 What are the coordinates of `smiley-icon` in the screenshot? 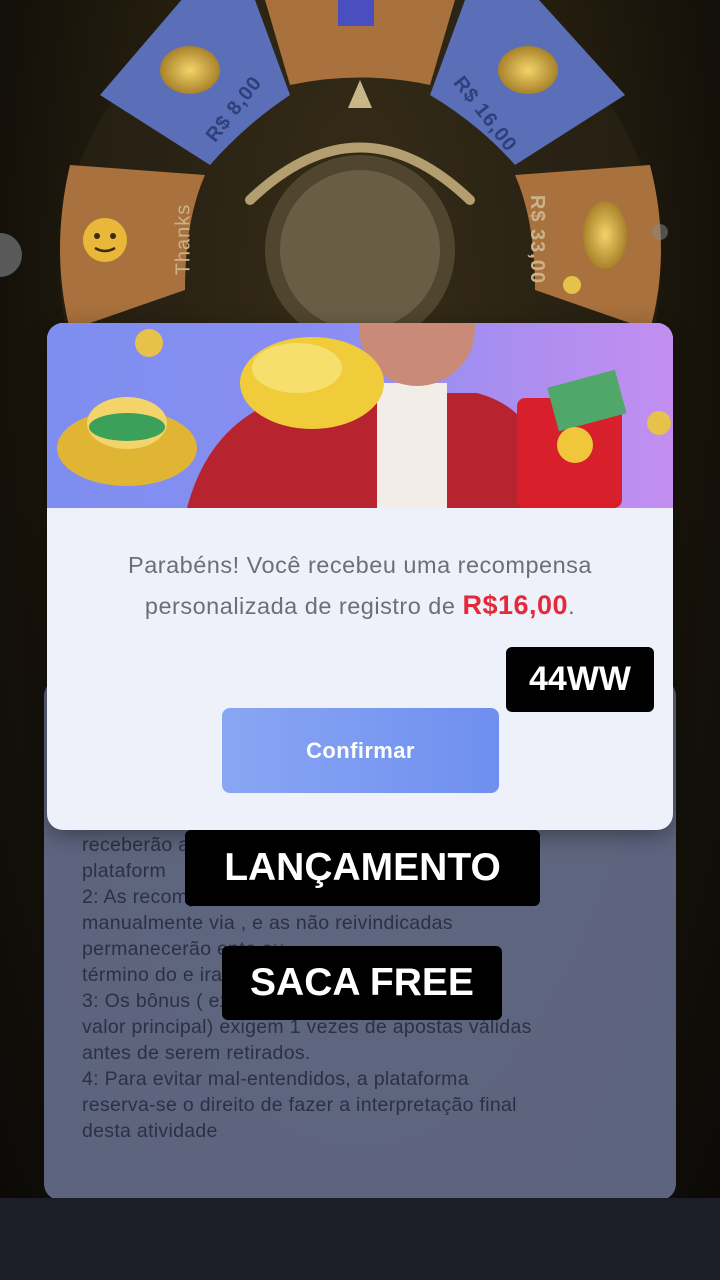 It's located at (105, 240).